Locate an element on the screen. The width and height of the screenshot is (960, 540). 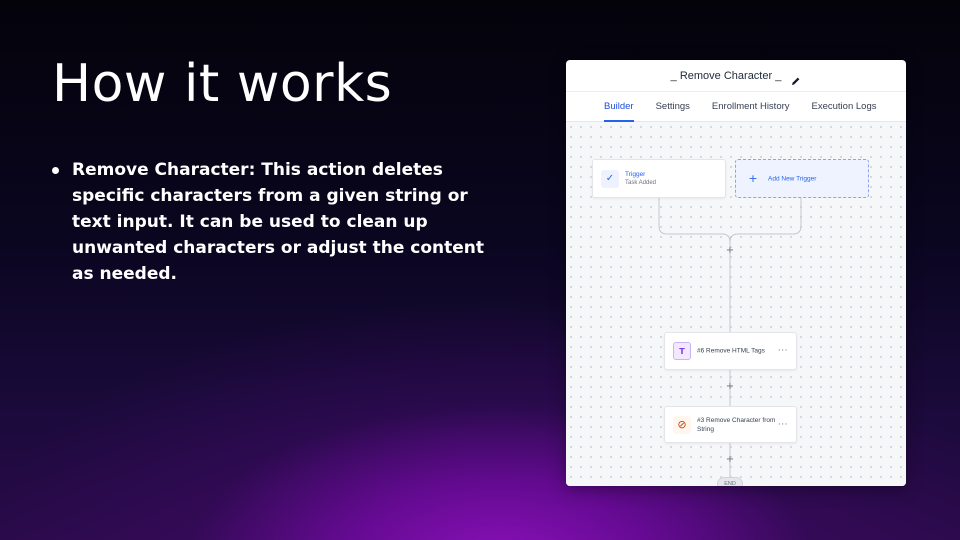
workflow-title: _ Remove Character _ is located at coordinates (726, 75).